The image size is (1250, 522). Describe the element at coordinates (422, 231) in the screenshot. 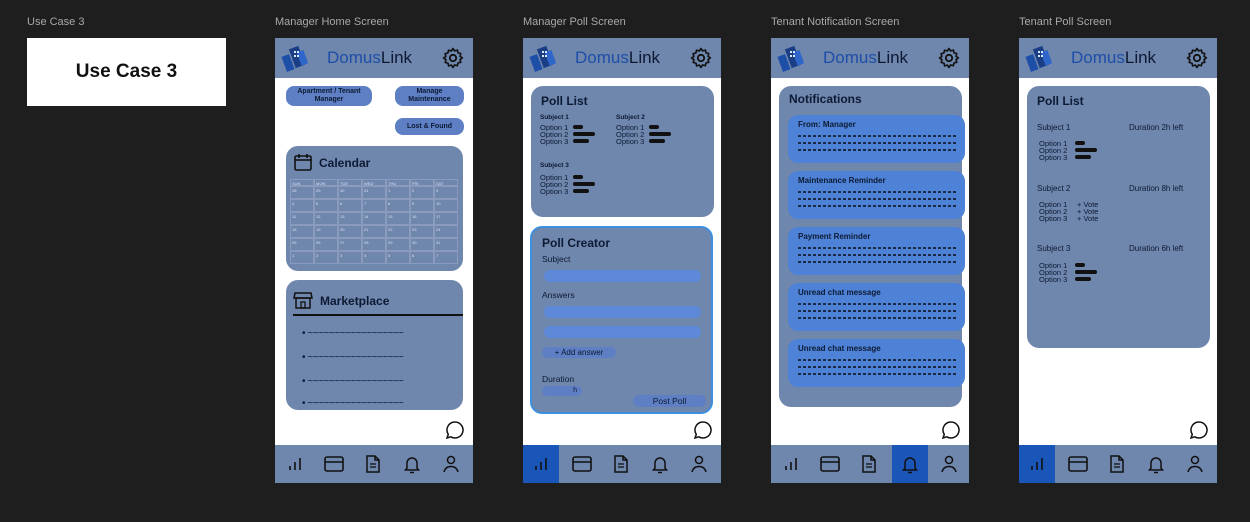

I see `calendar-day-cell: 23` at that location.